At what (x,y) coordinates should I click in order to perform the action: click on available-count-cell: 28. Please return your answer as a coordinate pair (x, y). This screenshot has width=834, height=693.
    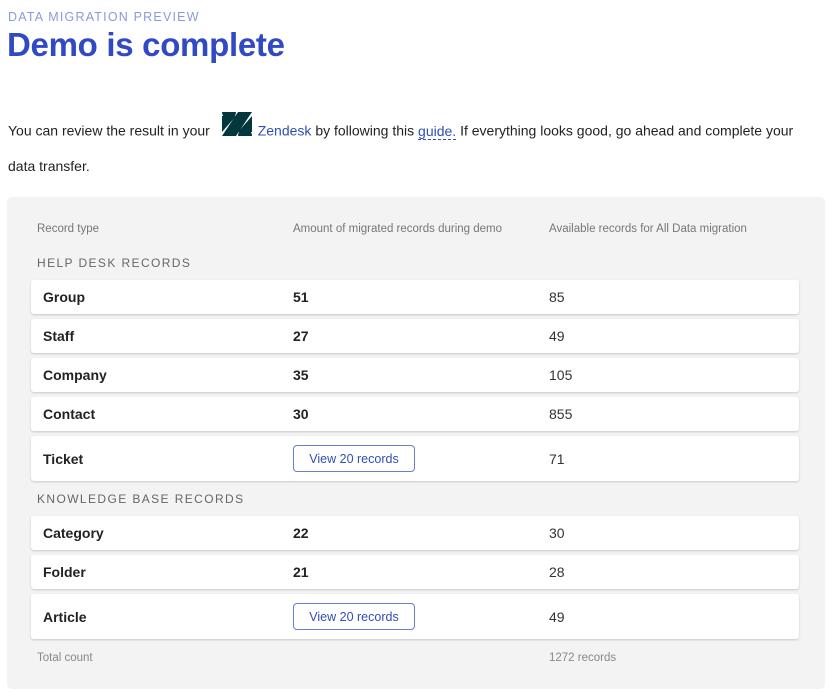
    Looking at the image, I should click on (557, 572).